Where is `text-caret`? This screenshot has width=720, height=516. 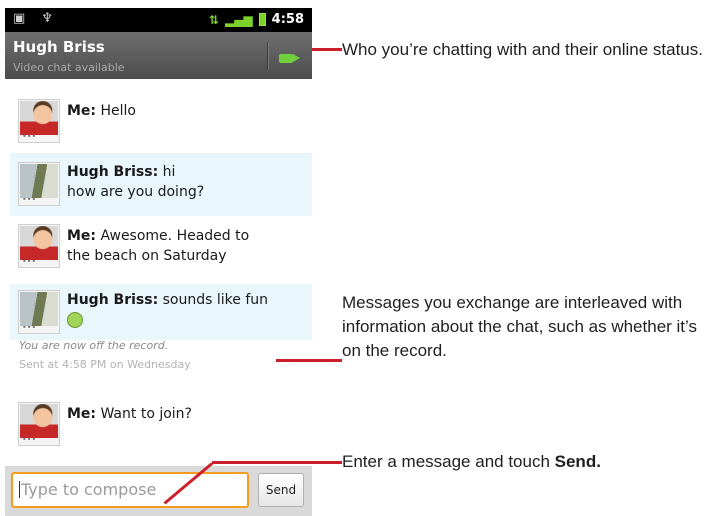
text-caret is located at coordinates (19, 489).